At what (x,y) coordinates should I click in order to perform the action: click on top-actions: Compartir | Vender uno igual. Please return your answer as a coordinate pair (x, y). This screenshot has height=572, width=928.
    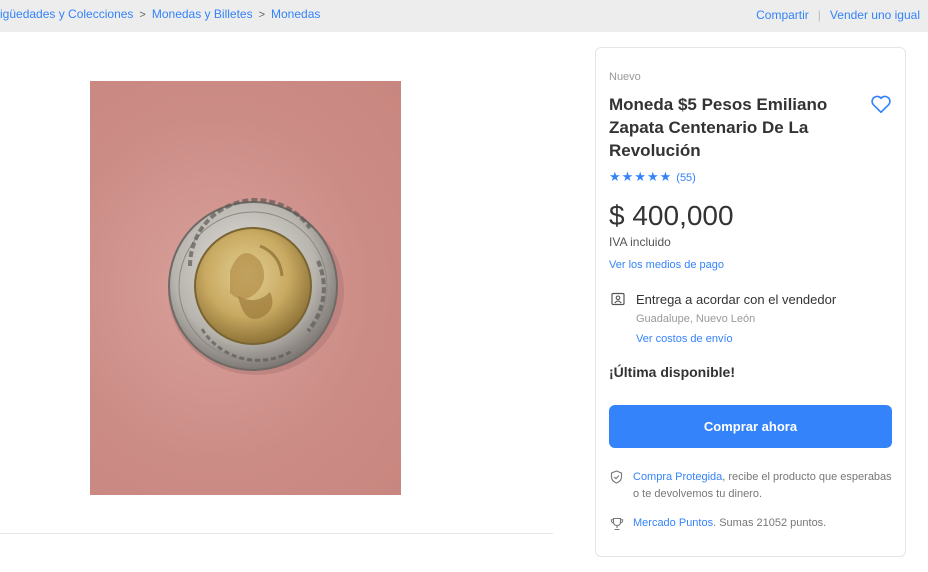
    Looking at the image, I should click on (838, 15).